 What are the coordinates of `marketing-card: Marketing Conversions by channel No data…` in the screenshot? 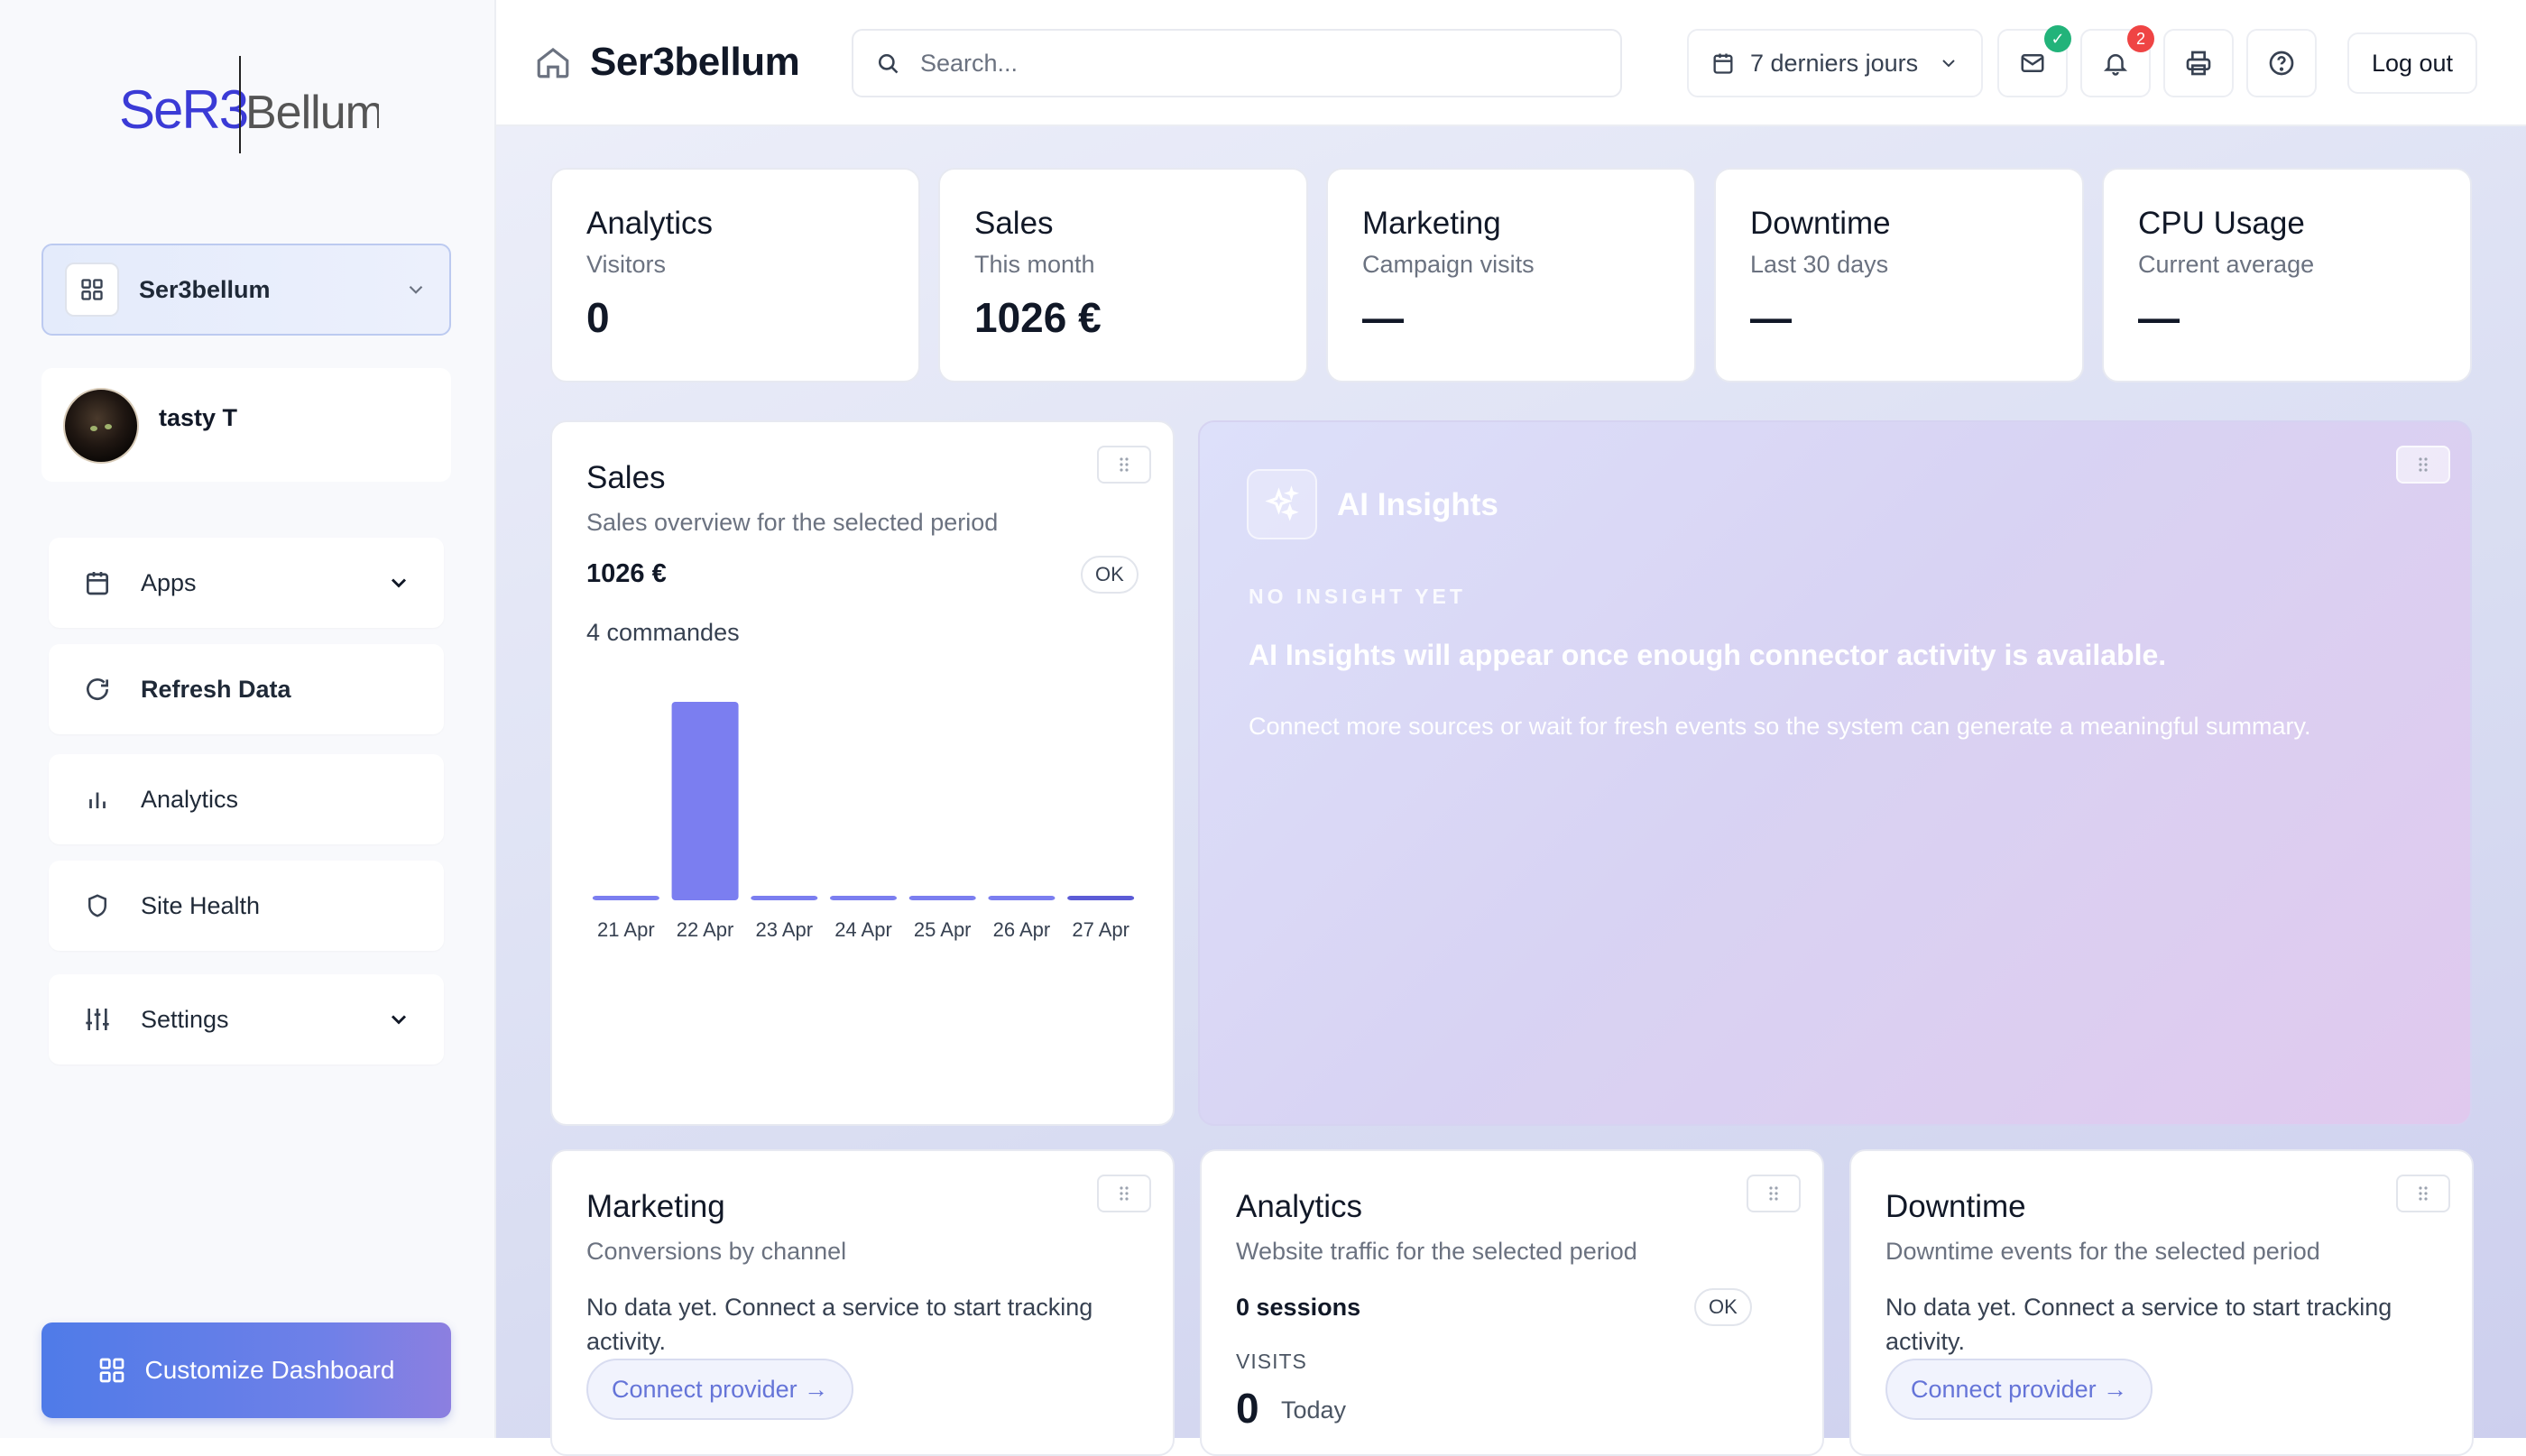 It's located at (862, 1302).